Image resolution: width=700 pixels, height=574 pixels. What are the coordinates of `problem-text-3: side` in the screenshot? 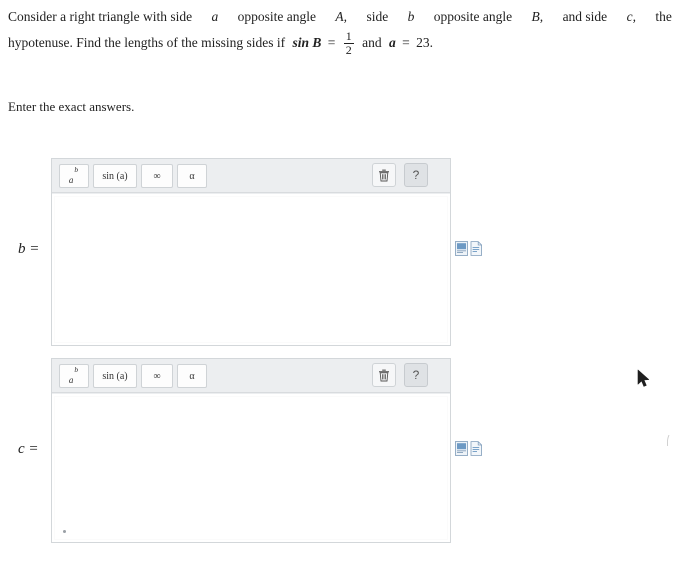 It's located at (377, 16).